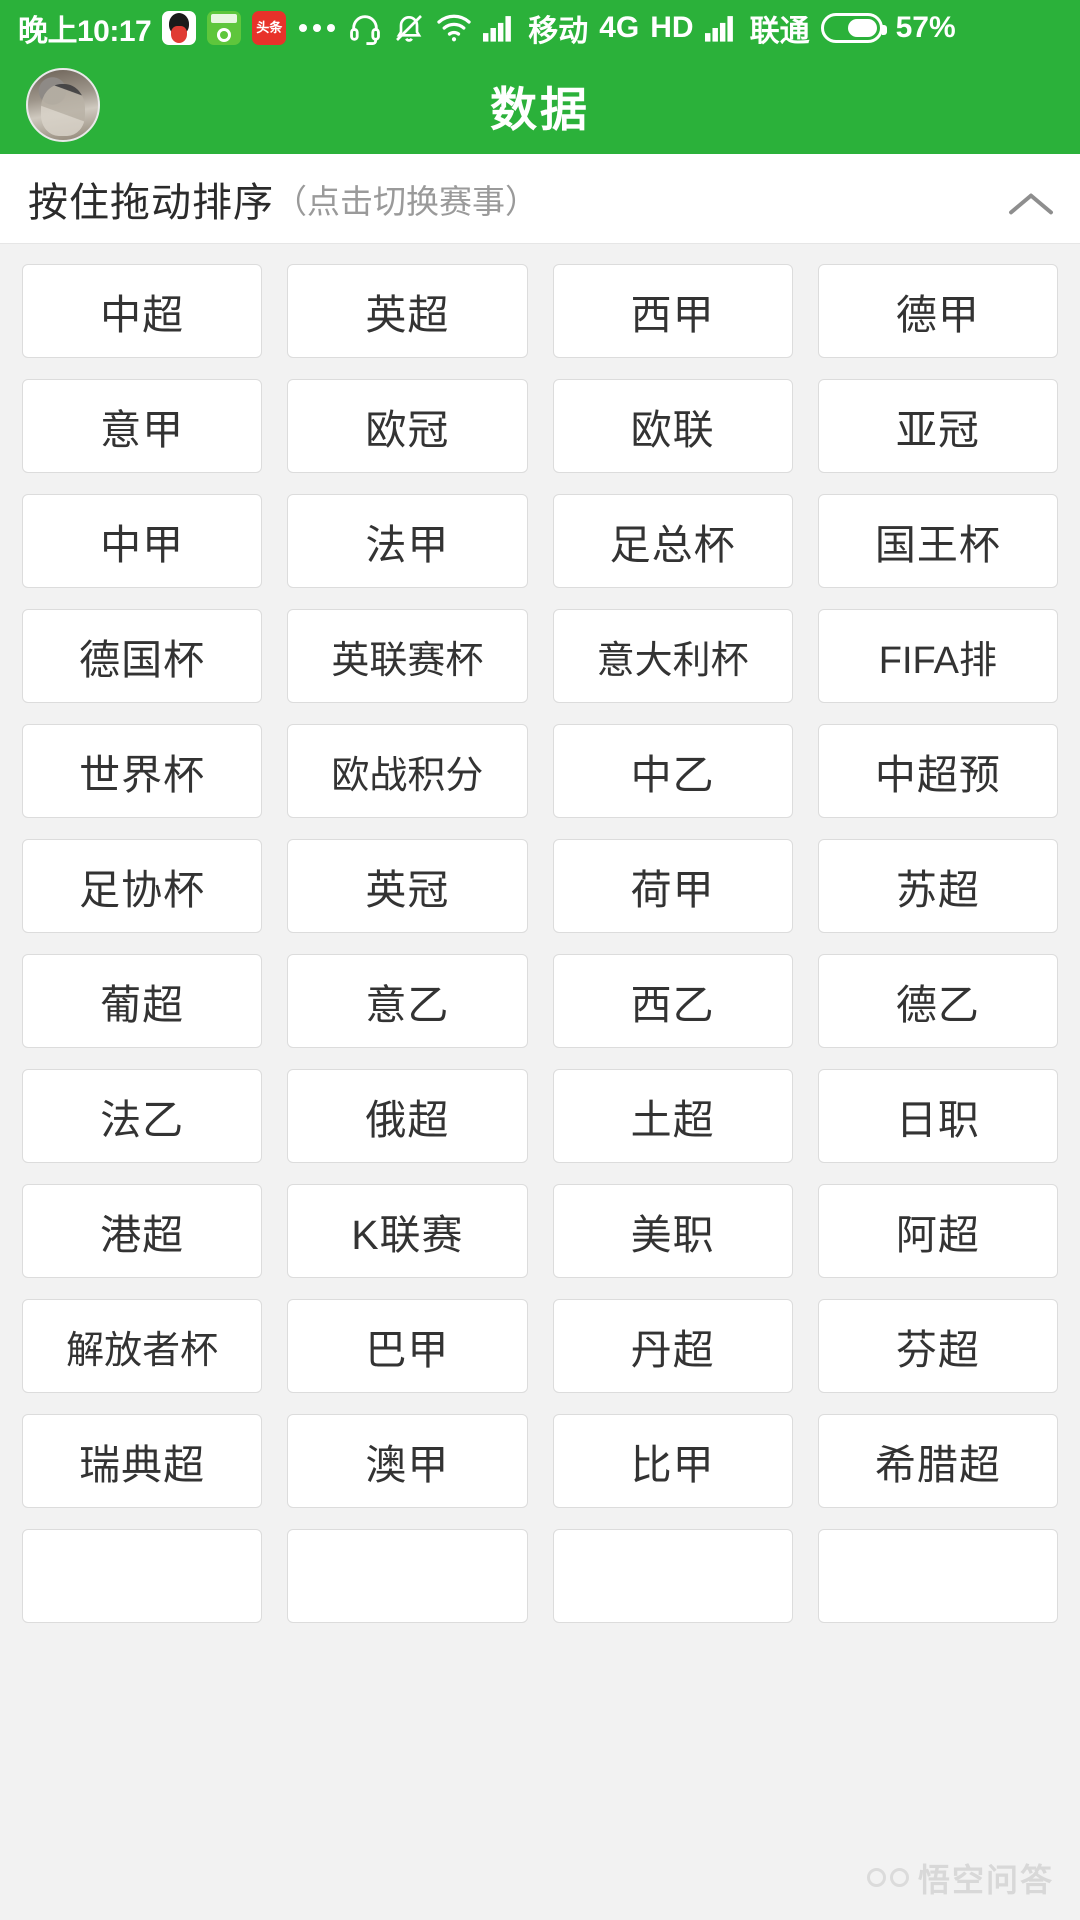  What do you see at coordinates (142, 771) in the screenshot?
I see `league-tile: 世界杯` at bounding box center [142, 771].